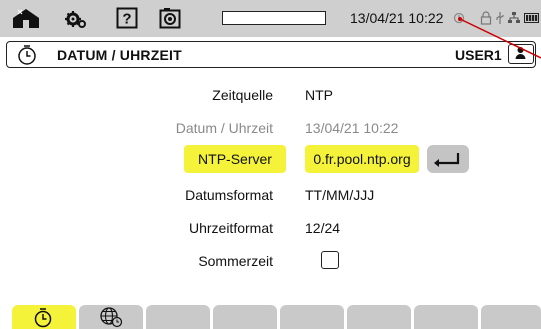 The height and width of the screenshot is (329, 541). I want to click on ntp-server-input: 0.fr.pool.ntp.org, so click(362, 159).